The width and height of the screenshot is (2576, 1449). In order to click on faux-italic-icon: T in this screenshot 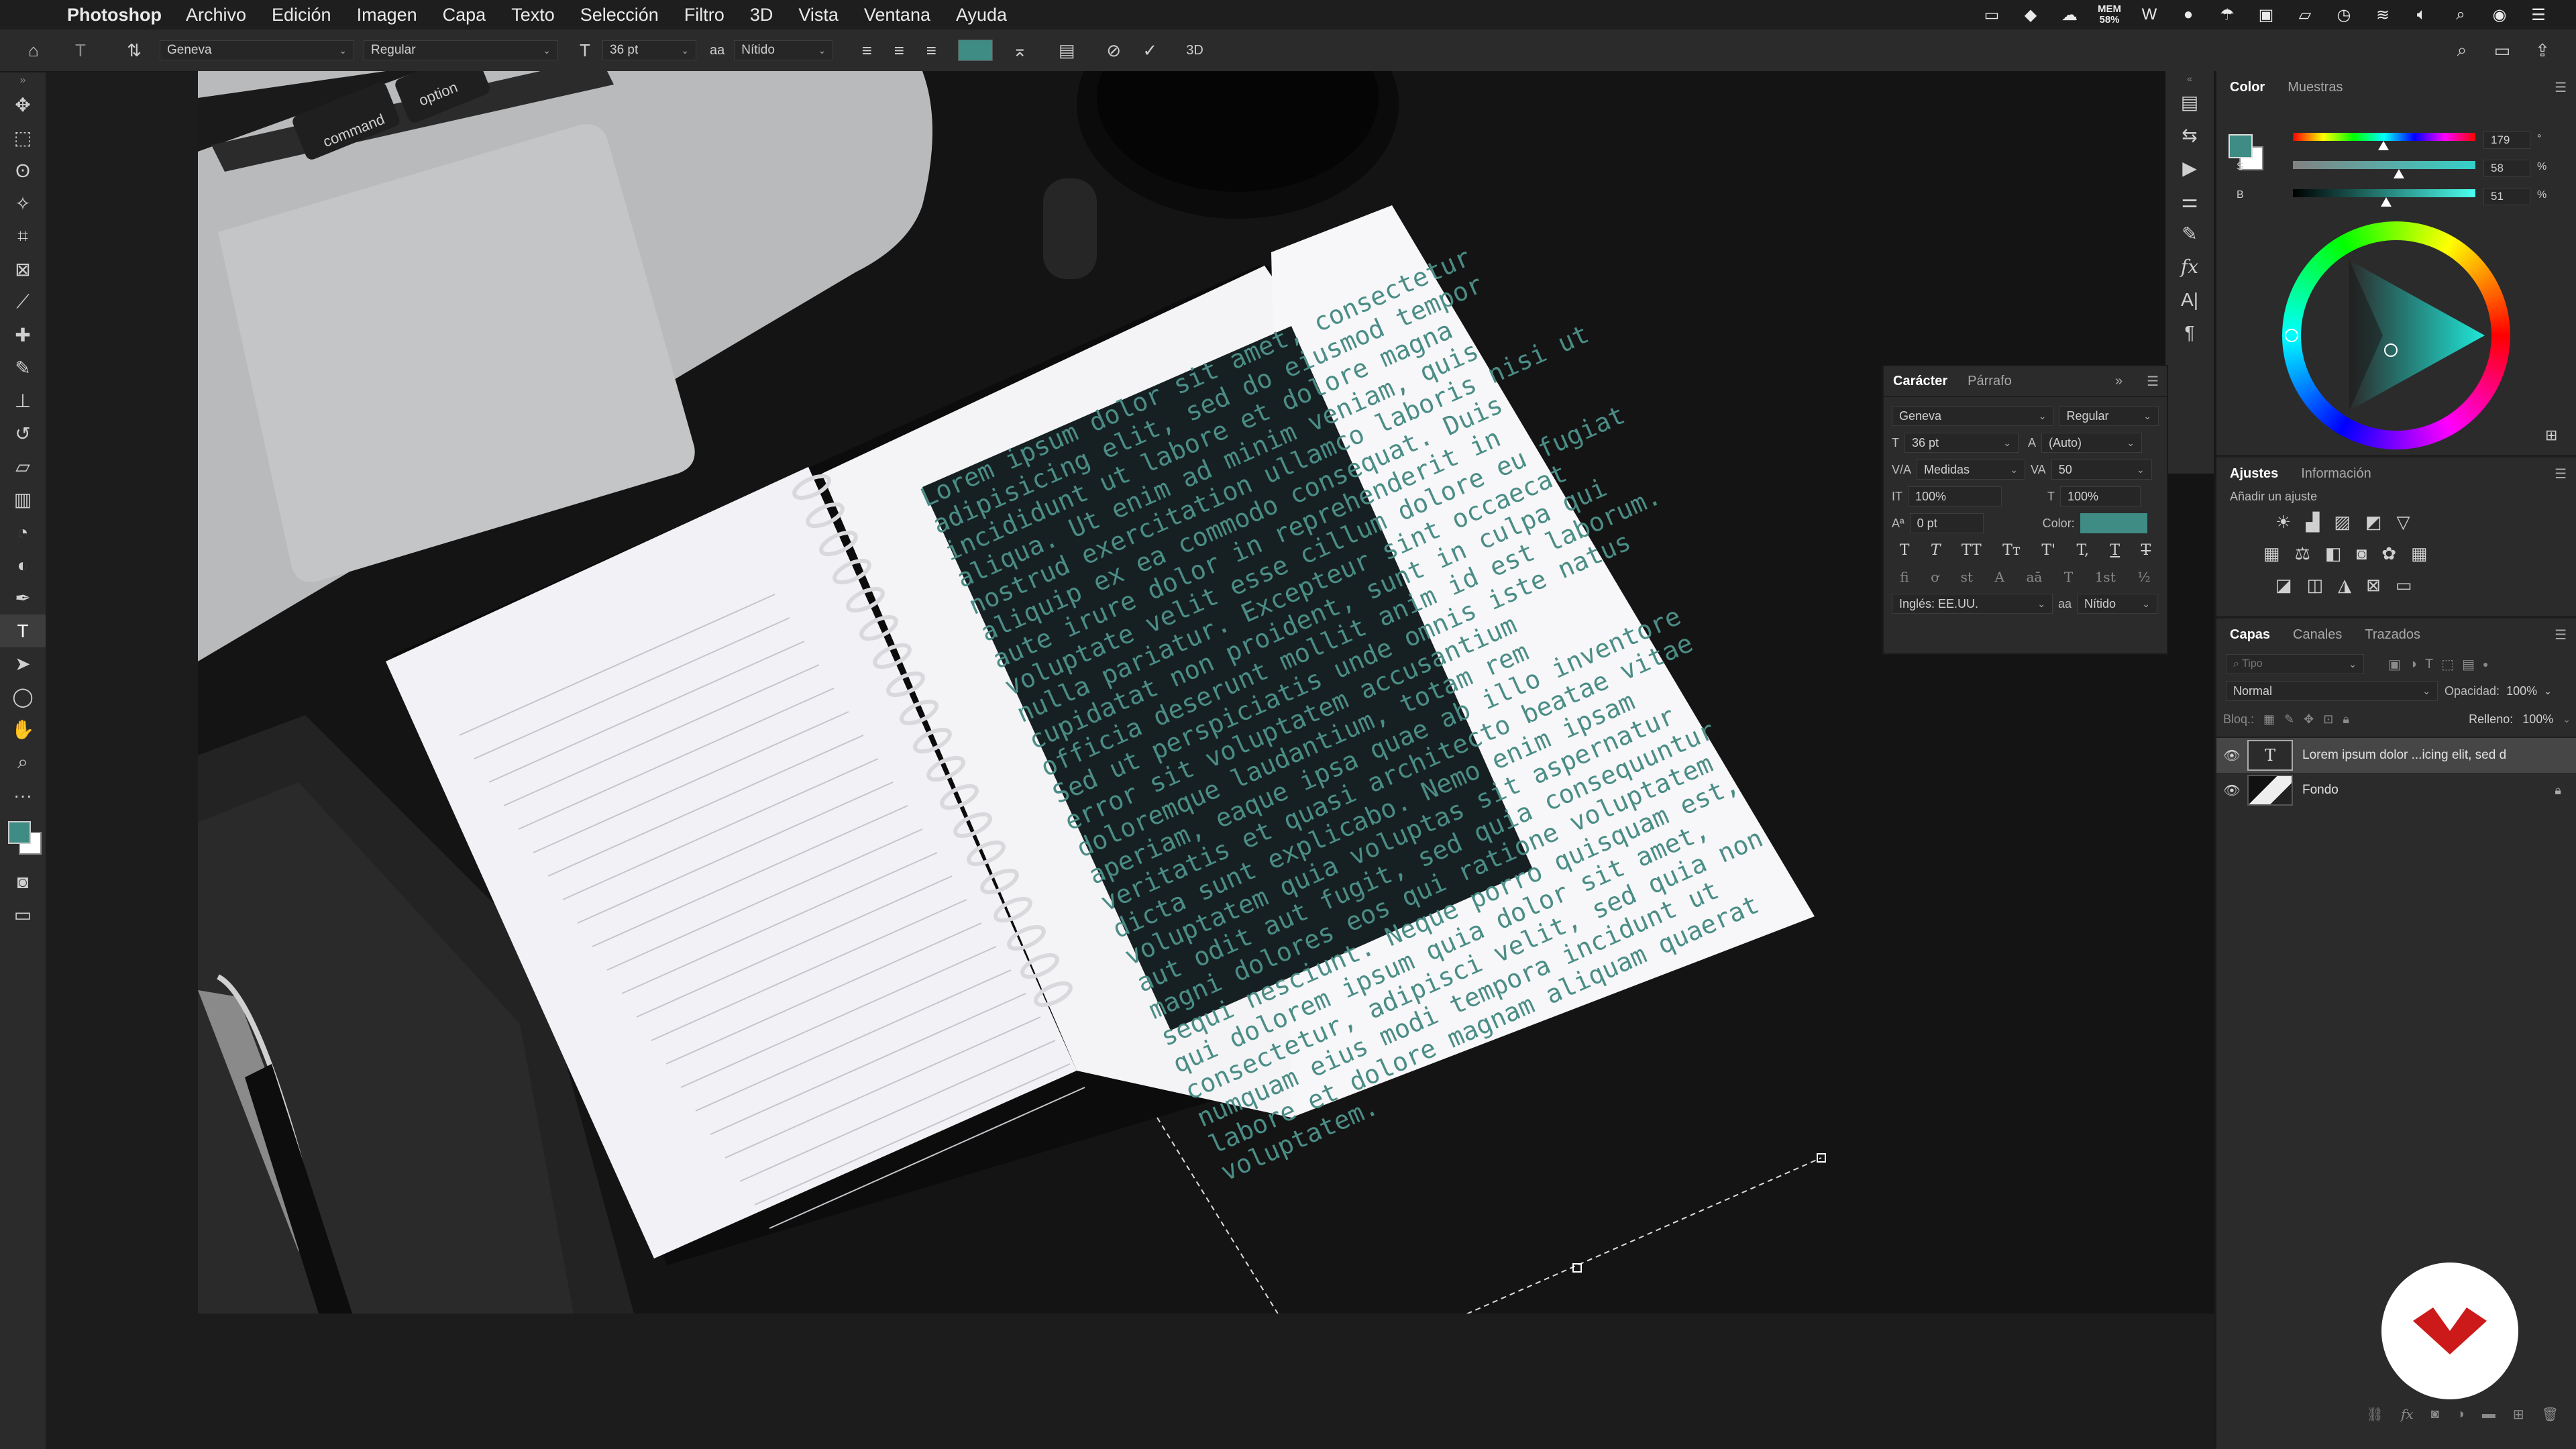, I will do `click(1936, 550)`.